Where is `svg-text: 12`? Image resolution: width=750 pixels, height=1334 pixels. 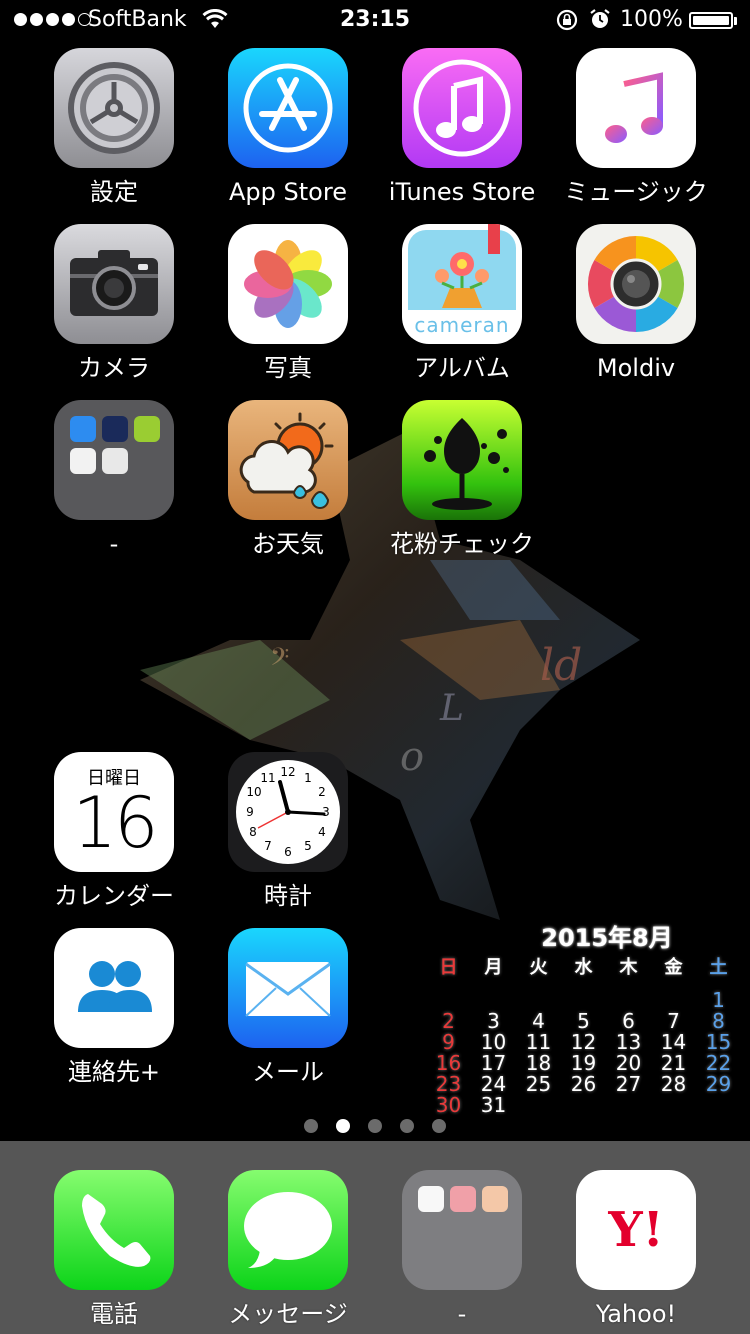 svg-text: 12 is located at coordinates (287, 772).